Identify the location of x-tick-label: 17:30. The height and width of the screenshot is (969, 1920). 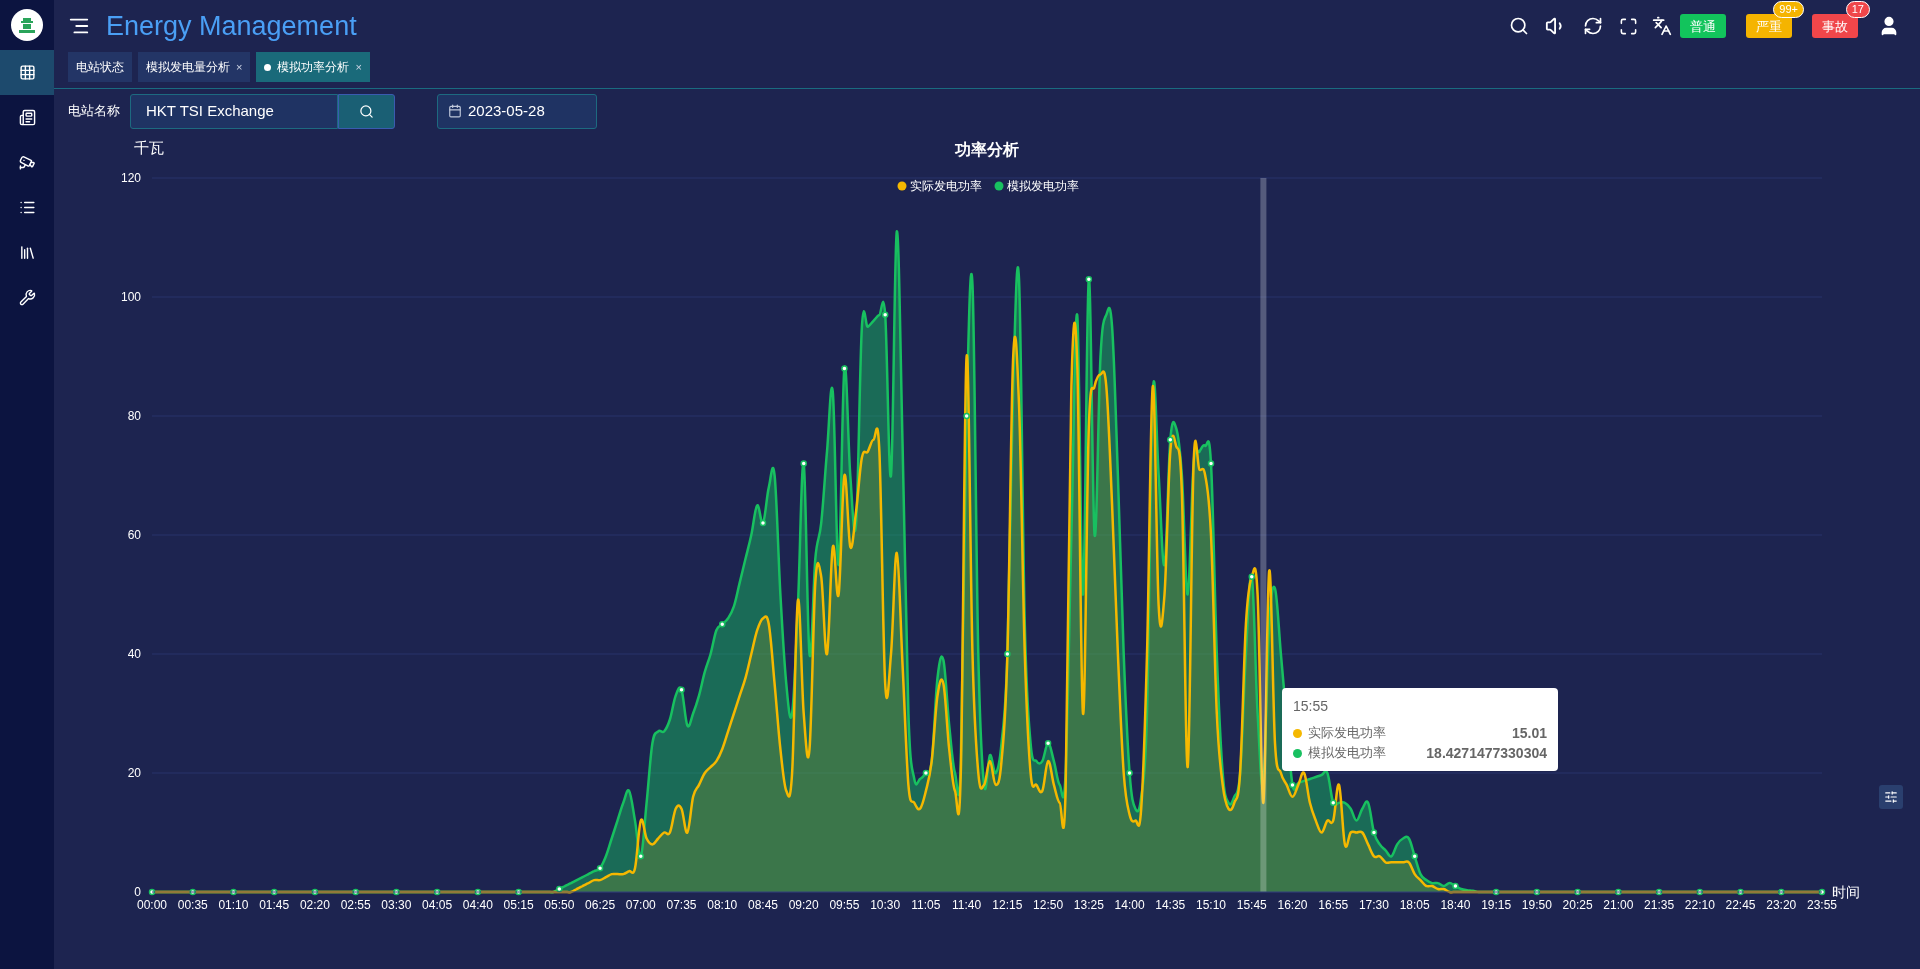
(1373, 905).